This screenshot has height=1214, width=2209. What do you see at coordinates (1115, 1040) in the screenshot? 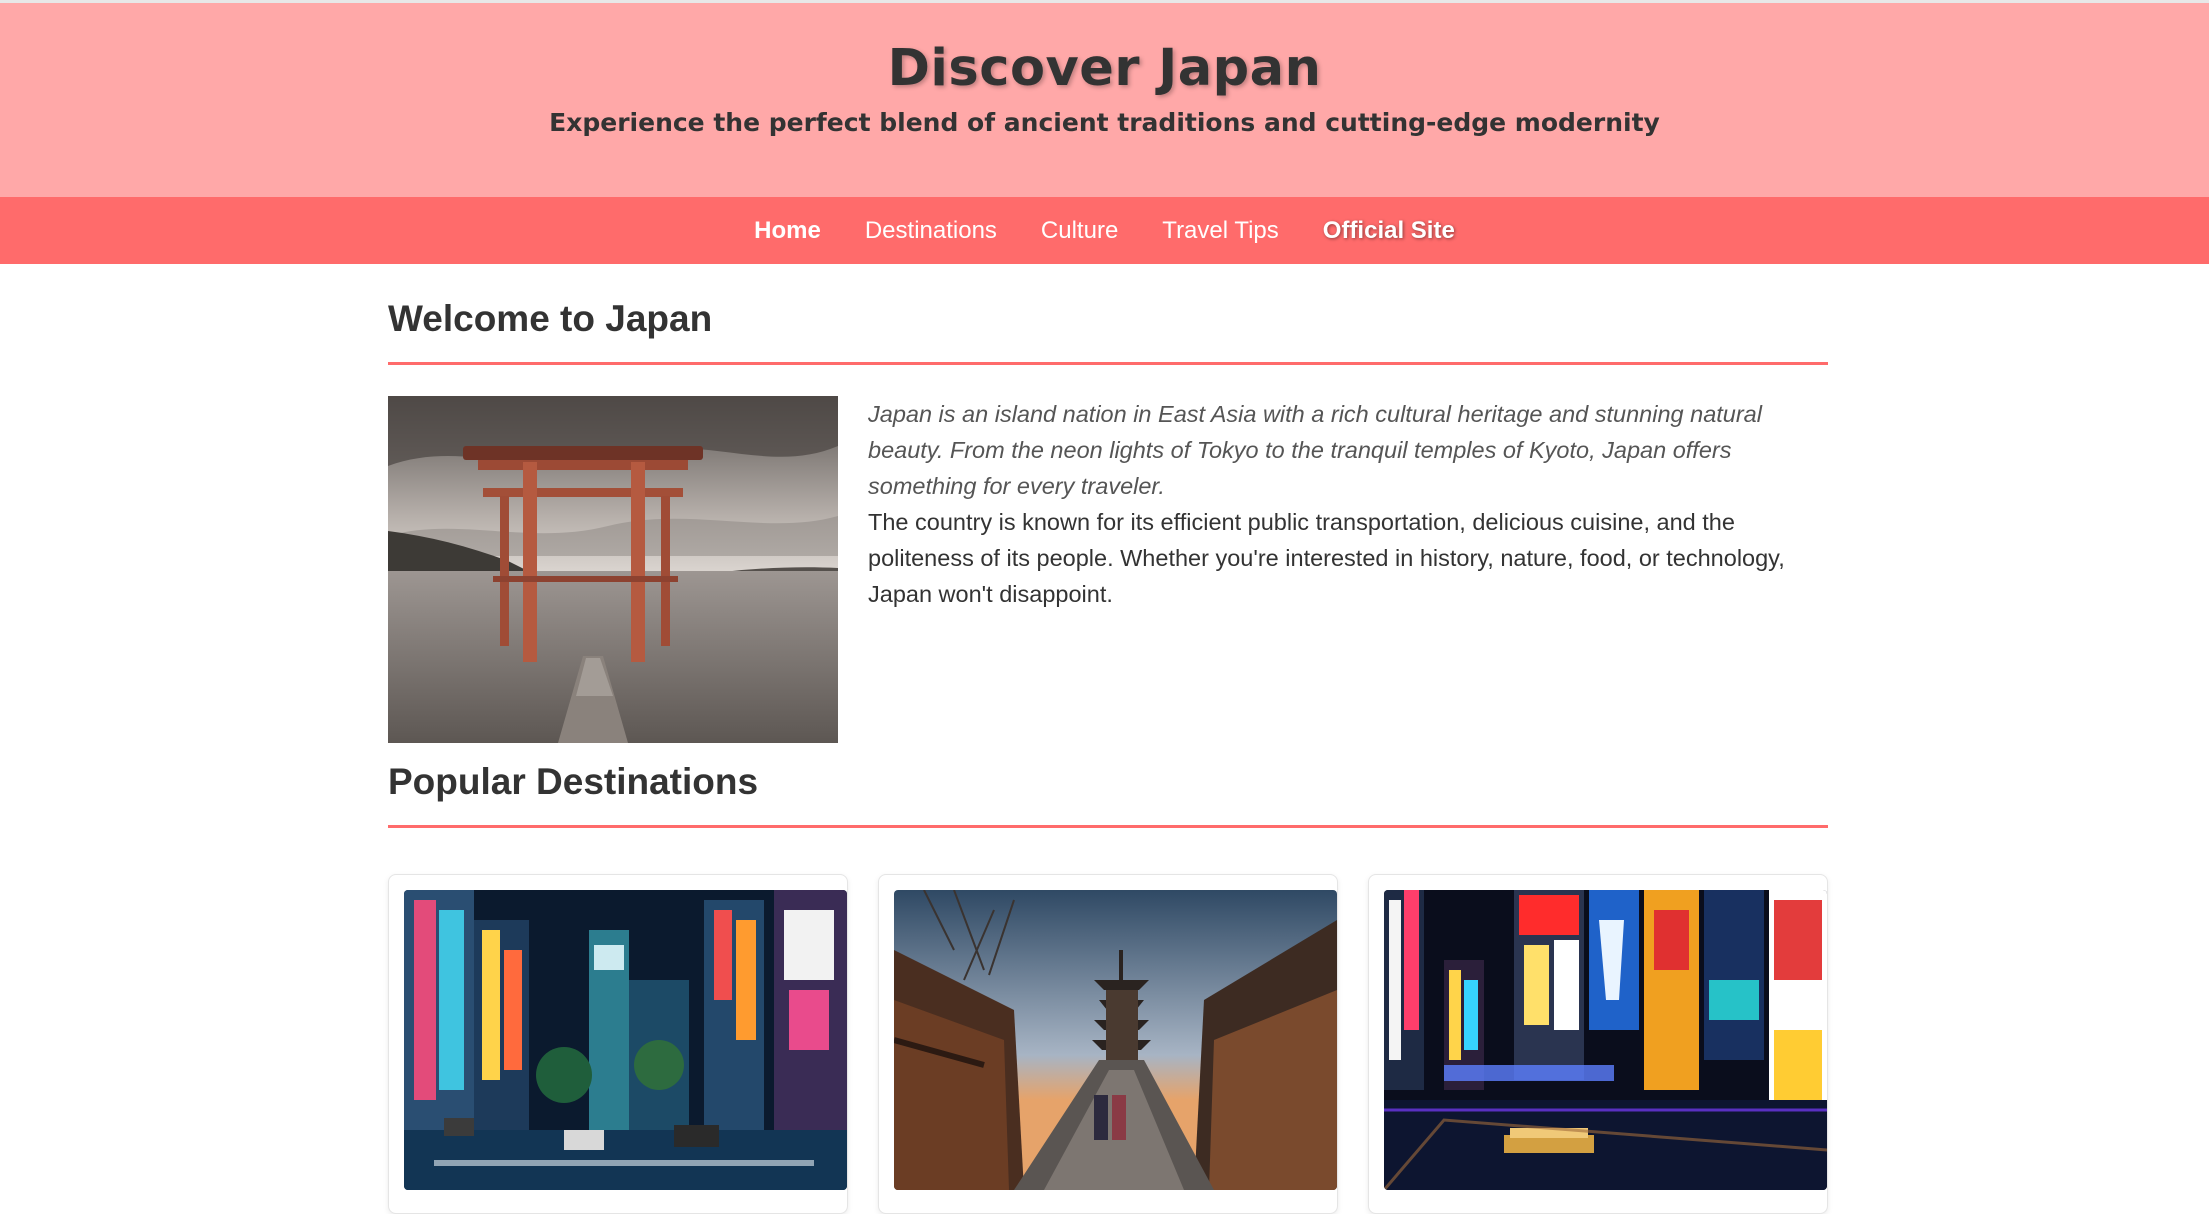
I see `kyoto-image` at bounding box center [1115, 1040].